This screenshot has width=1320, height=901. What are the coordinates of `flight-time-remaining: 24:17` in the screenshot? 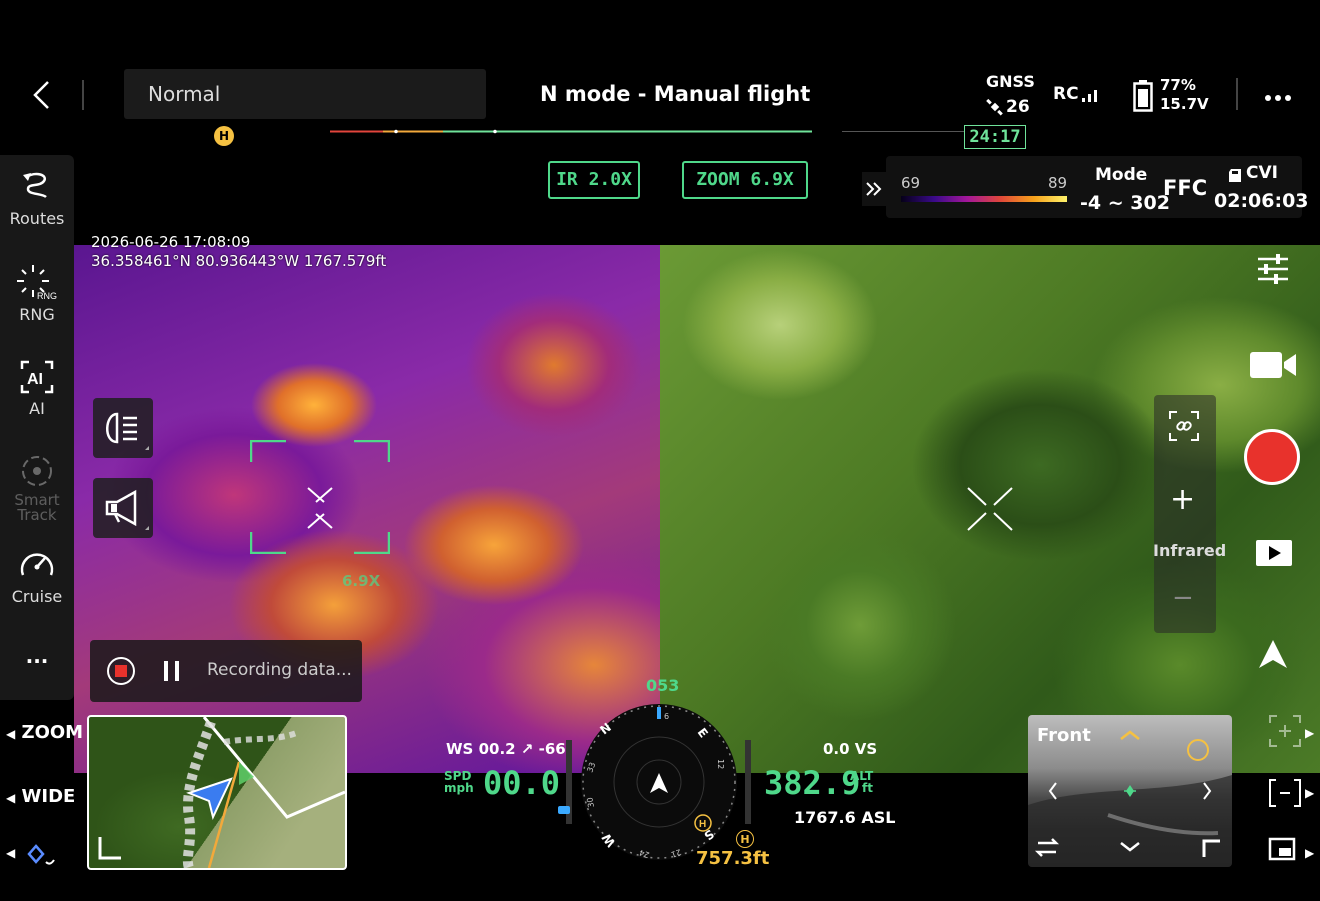 It's located at (995, 137).